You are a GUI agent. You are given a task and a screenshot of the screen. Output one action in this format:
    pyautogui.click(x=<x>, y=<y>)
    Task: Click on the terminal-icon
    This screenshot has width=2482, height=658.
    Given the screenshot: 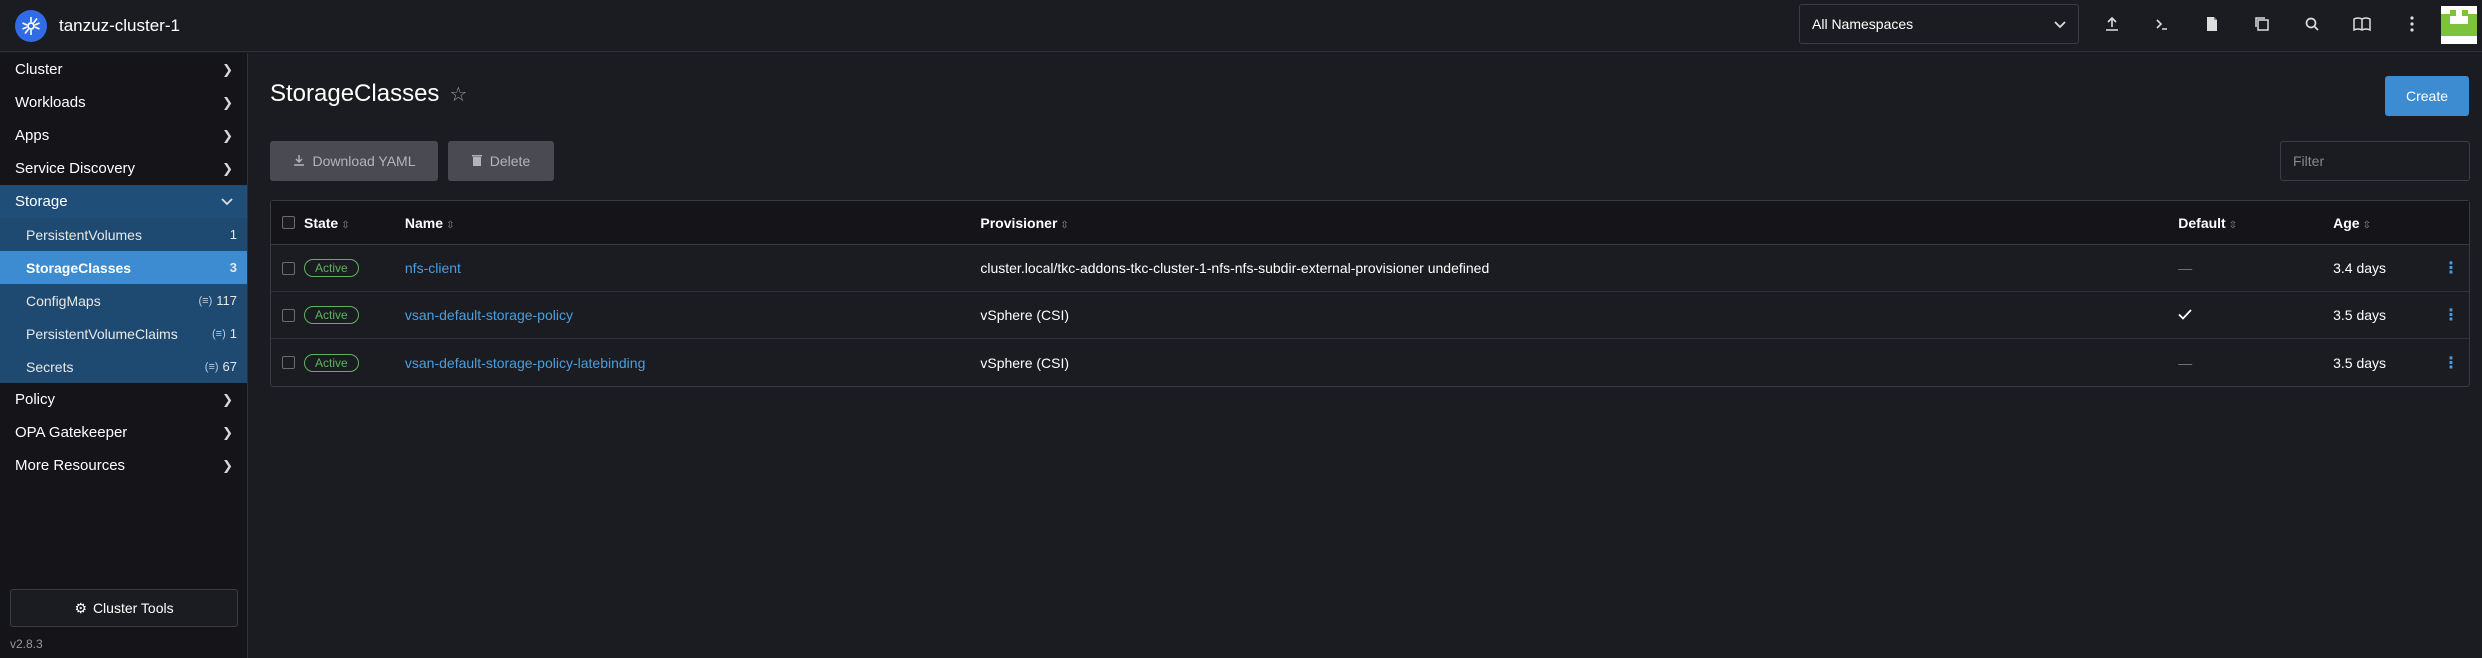 What is the action you would take?
    pyautogui.click(x=2162, y=24)
    